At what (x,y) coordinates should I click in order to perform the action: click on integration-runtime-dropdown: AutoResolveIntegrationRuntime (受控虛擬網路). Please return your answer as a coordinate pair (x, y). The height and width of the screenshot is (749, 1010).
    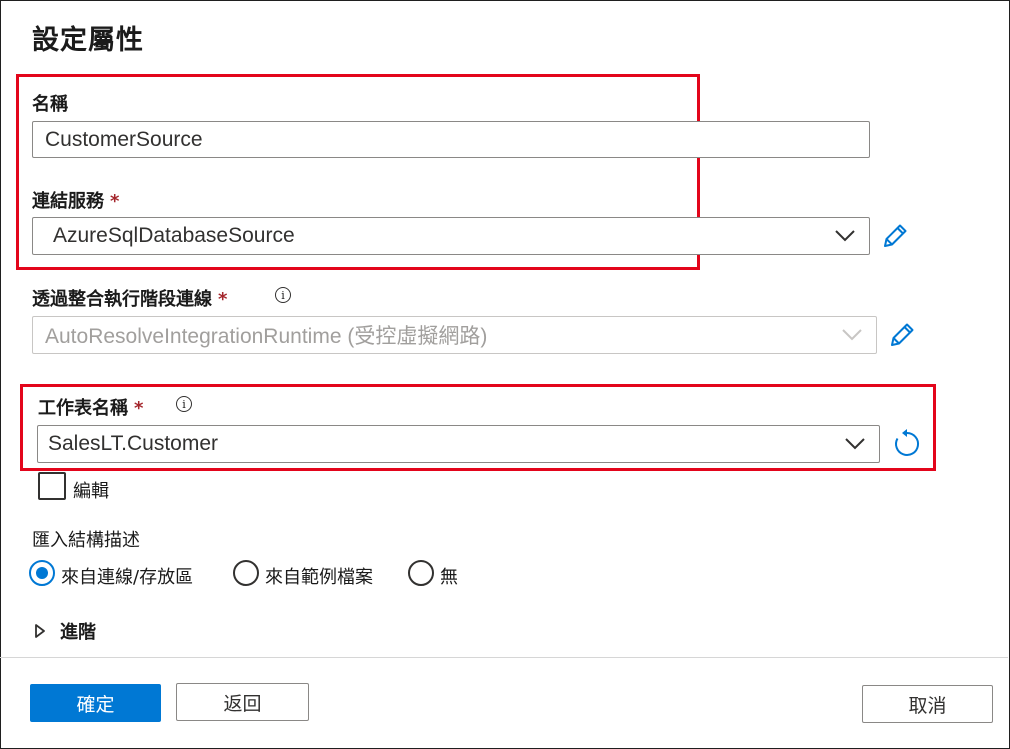
    Looking at the image, I should click on (454, 335).